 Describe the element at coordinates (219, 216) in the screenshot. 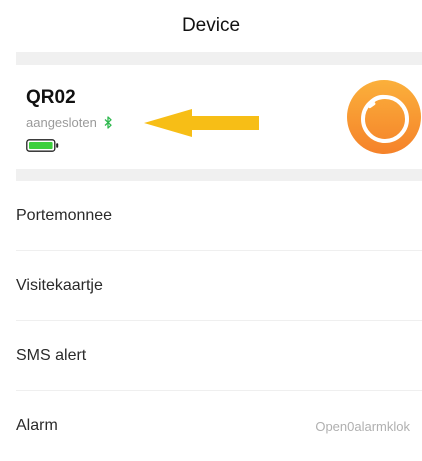

I see `menu-item-portemonnee: Portemonnee` at that location.